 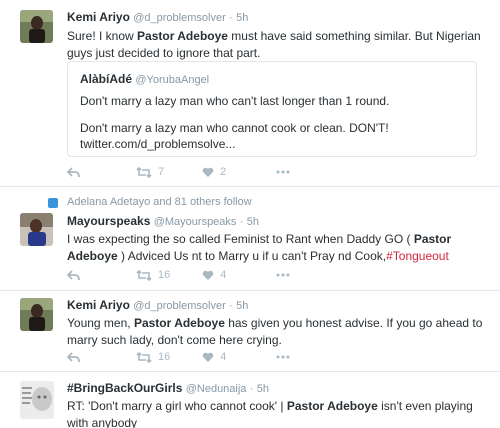 I want to click on quoted-display-name: AlàbíAdé, so click(x=106, y=79).